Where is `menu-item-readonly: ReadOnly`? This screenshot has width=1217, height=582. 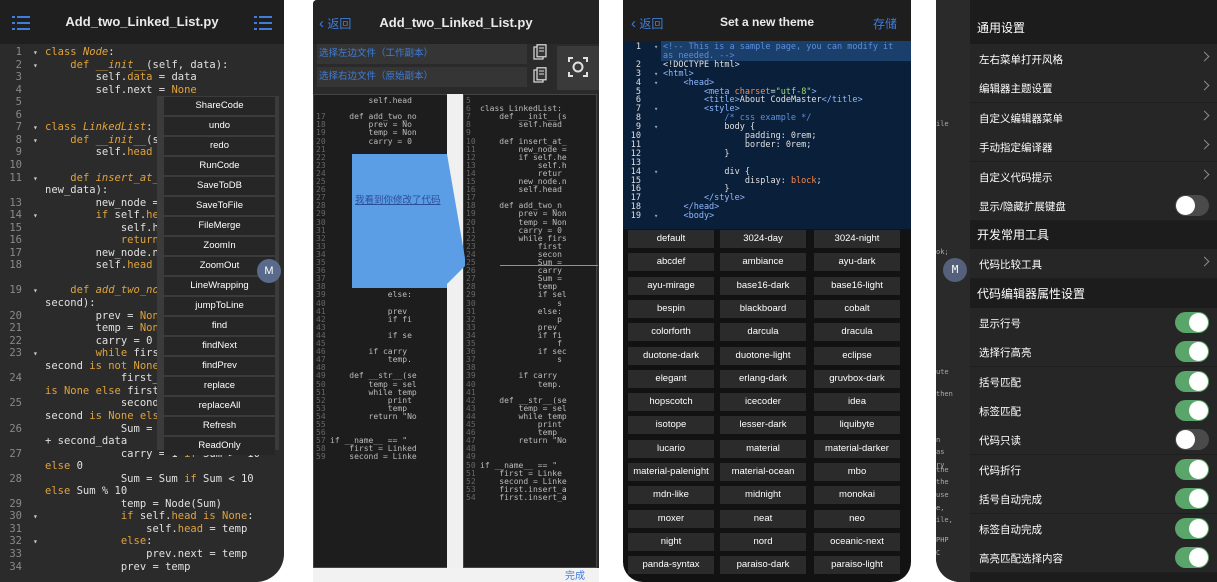 menu-item-readonly: ReadOnly is located at coordinates (219, 446).